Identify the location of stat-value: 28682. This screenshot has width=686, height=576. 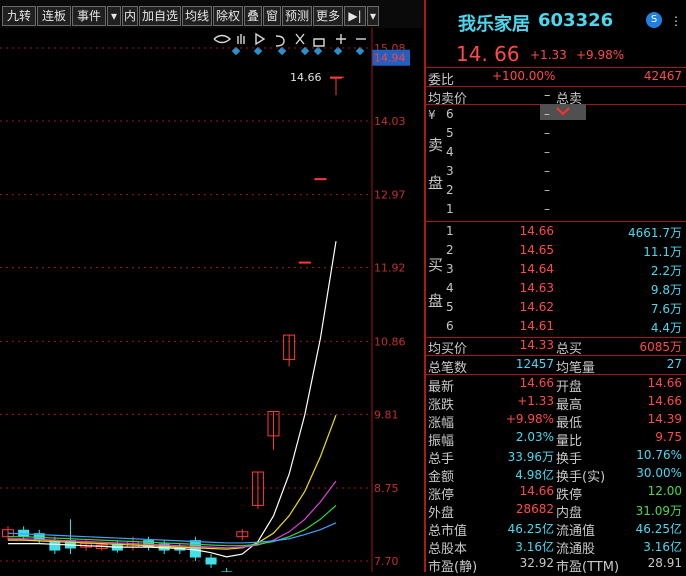
(534, 509).